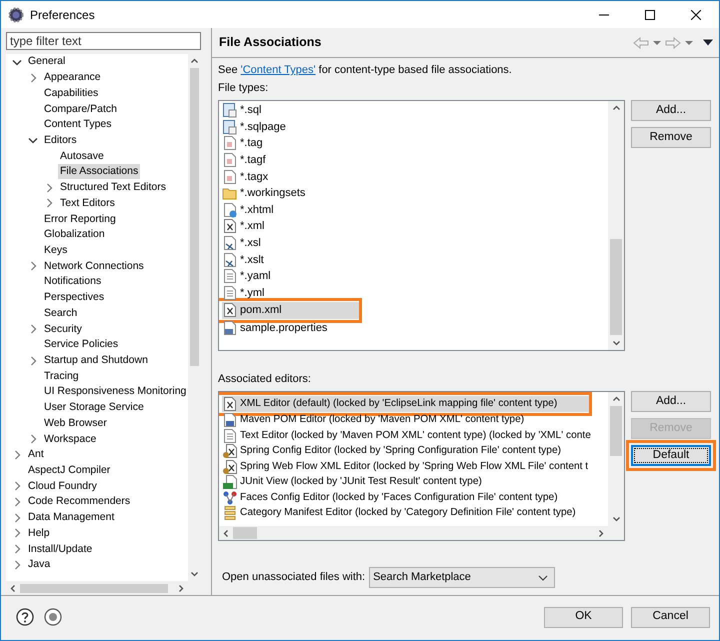 The width and height of the screenshot is (720, 641). Describe the element at coordinates (69, 470) in the screenshot. I see `tree-item: AspectJ Compiler` at that location.